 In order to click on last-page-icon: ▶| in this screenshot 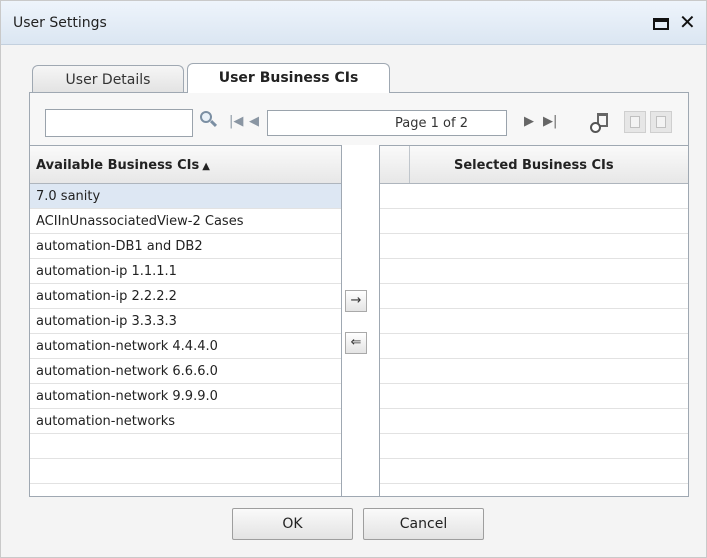, I will do `click(550, 122)`.